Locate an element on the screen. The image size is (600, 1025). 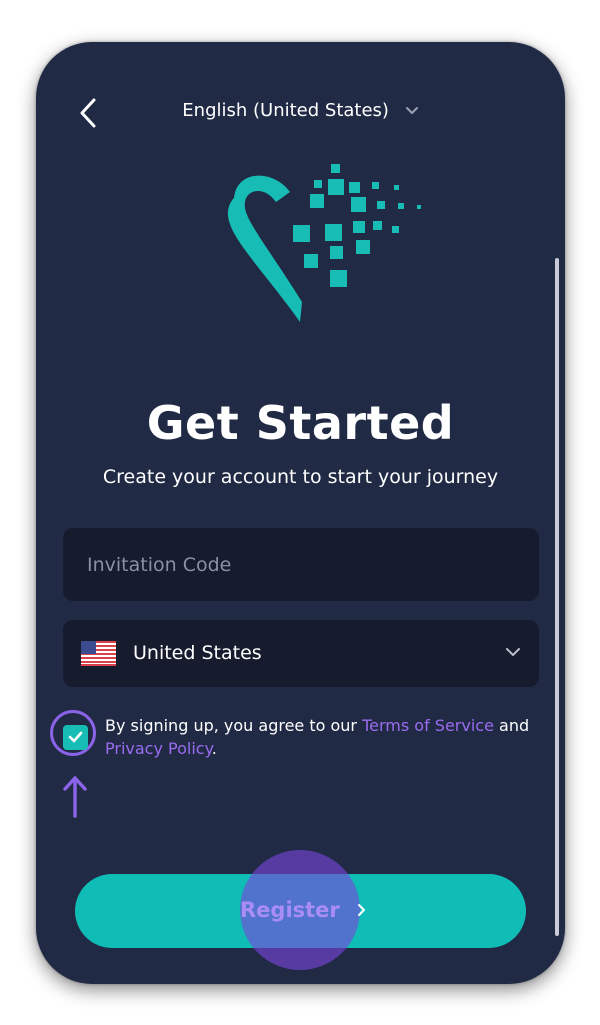
chevron-right-icon is located at coordinates (361, 910).